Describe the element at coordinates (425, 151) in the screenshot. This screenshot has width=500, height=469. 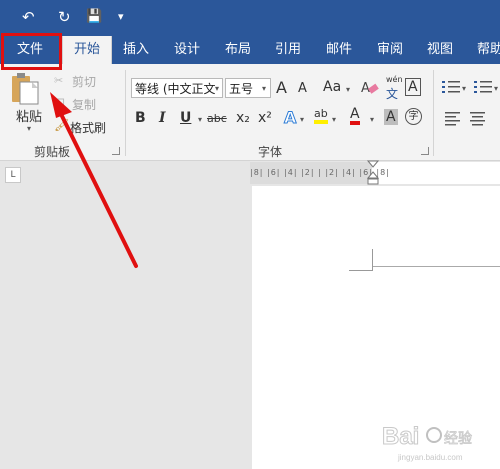
I see `font-launcher-icon` at that location.